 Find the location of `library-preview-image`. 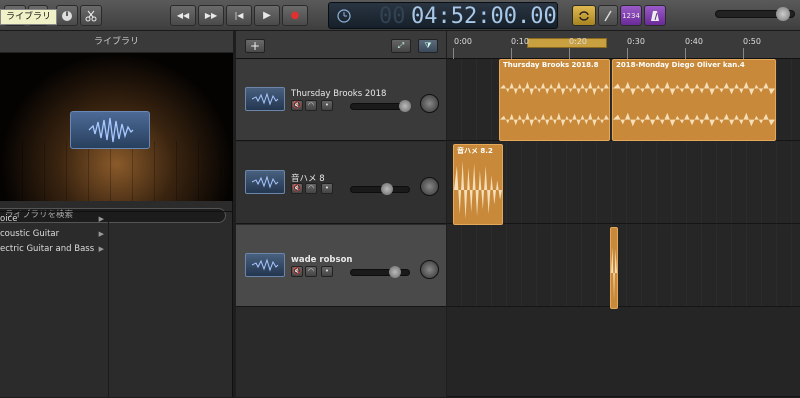

library-preview-image is located at coordinates (116, 127).